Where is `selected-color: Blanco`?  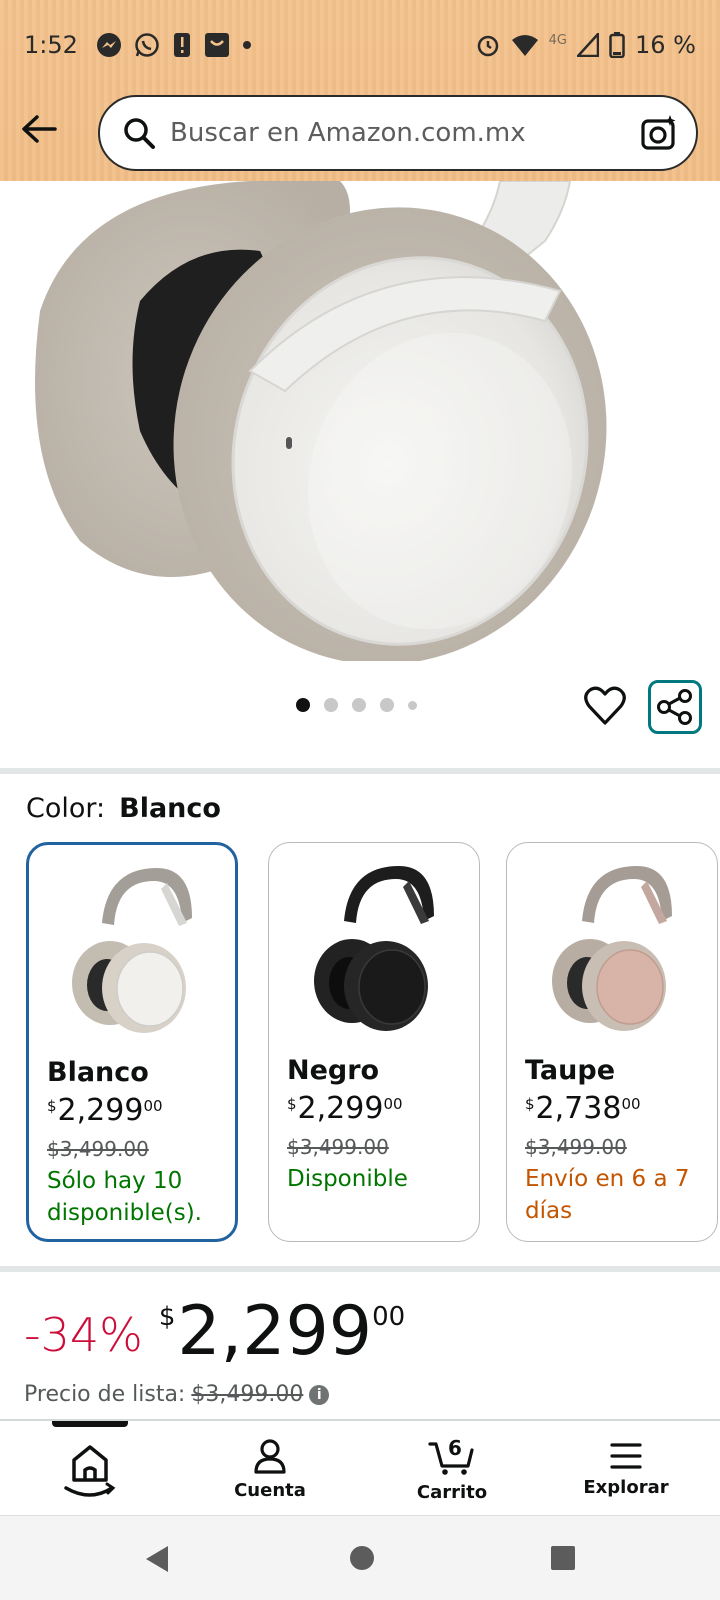 selected-color: Blanco is located at coordinates (170, 808).